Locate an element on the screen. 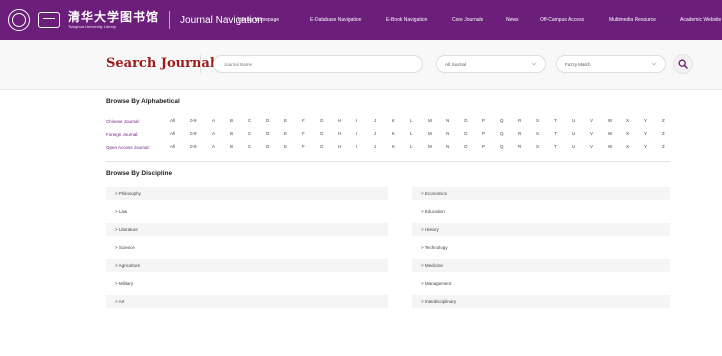 Image resolution: width=722 pixels, height=356 pixels. nav-link: Multimedia Resource is located at coordinates (632, 20).